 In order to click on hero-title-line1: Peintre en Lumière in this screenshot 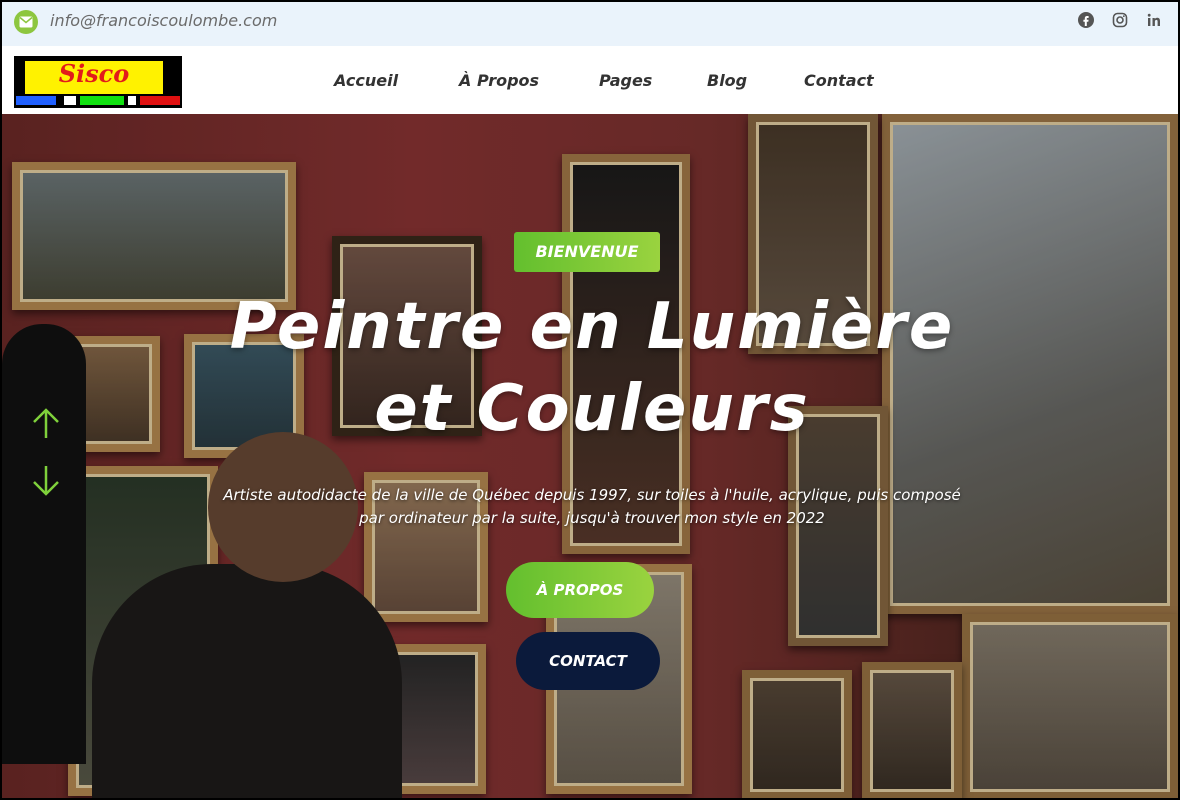, I will do `click(592, 327)`.